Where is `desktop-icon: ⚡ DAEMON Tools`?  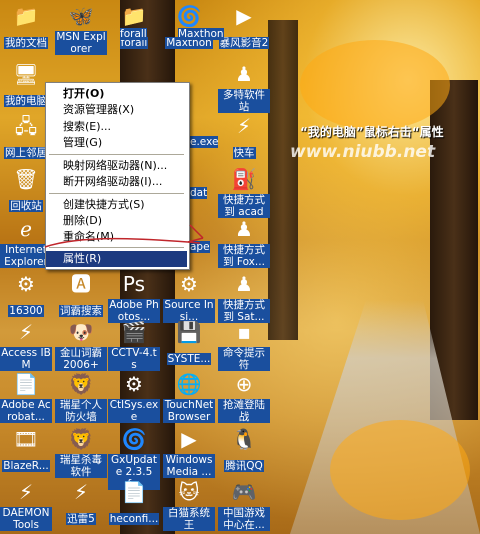
desktop-icon: ⚡ DAEMON Tools is located at coordinates (26, 505).